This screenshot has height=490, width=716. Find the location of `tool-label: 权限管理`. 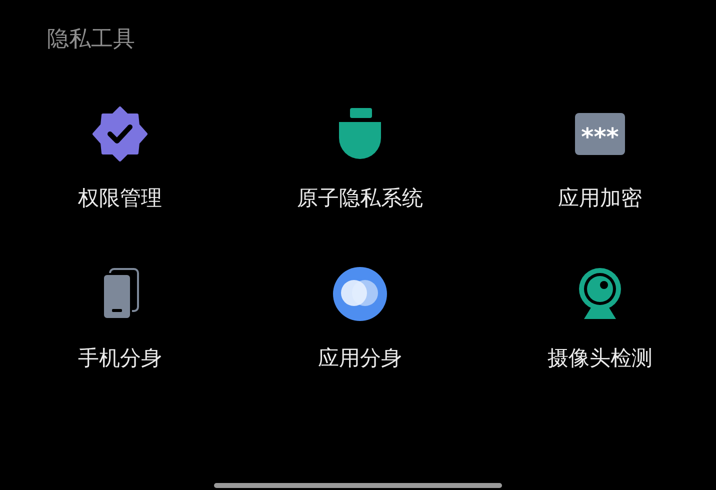

tool-label: 权限管理 is located at coordinates (120, 198).